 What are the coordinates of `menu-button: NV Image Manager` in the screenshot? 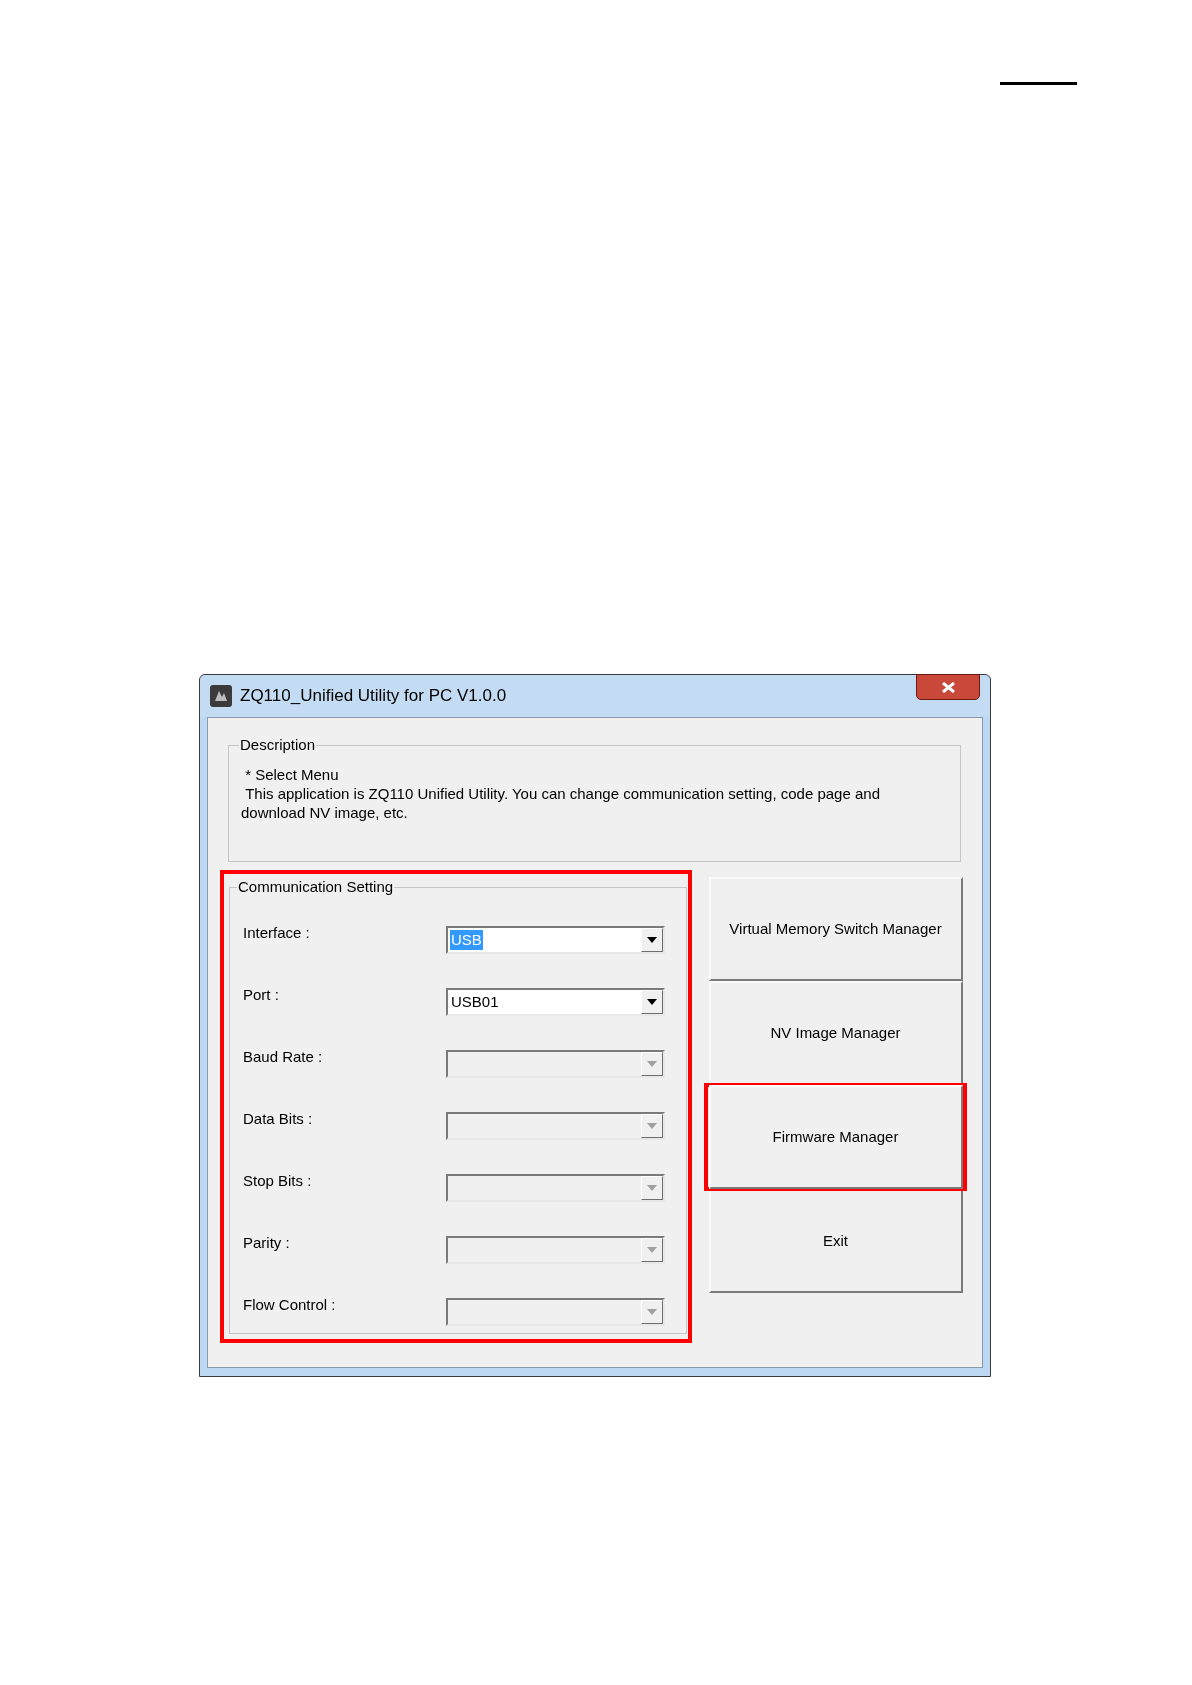 It's located at (835, 1033).